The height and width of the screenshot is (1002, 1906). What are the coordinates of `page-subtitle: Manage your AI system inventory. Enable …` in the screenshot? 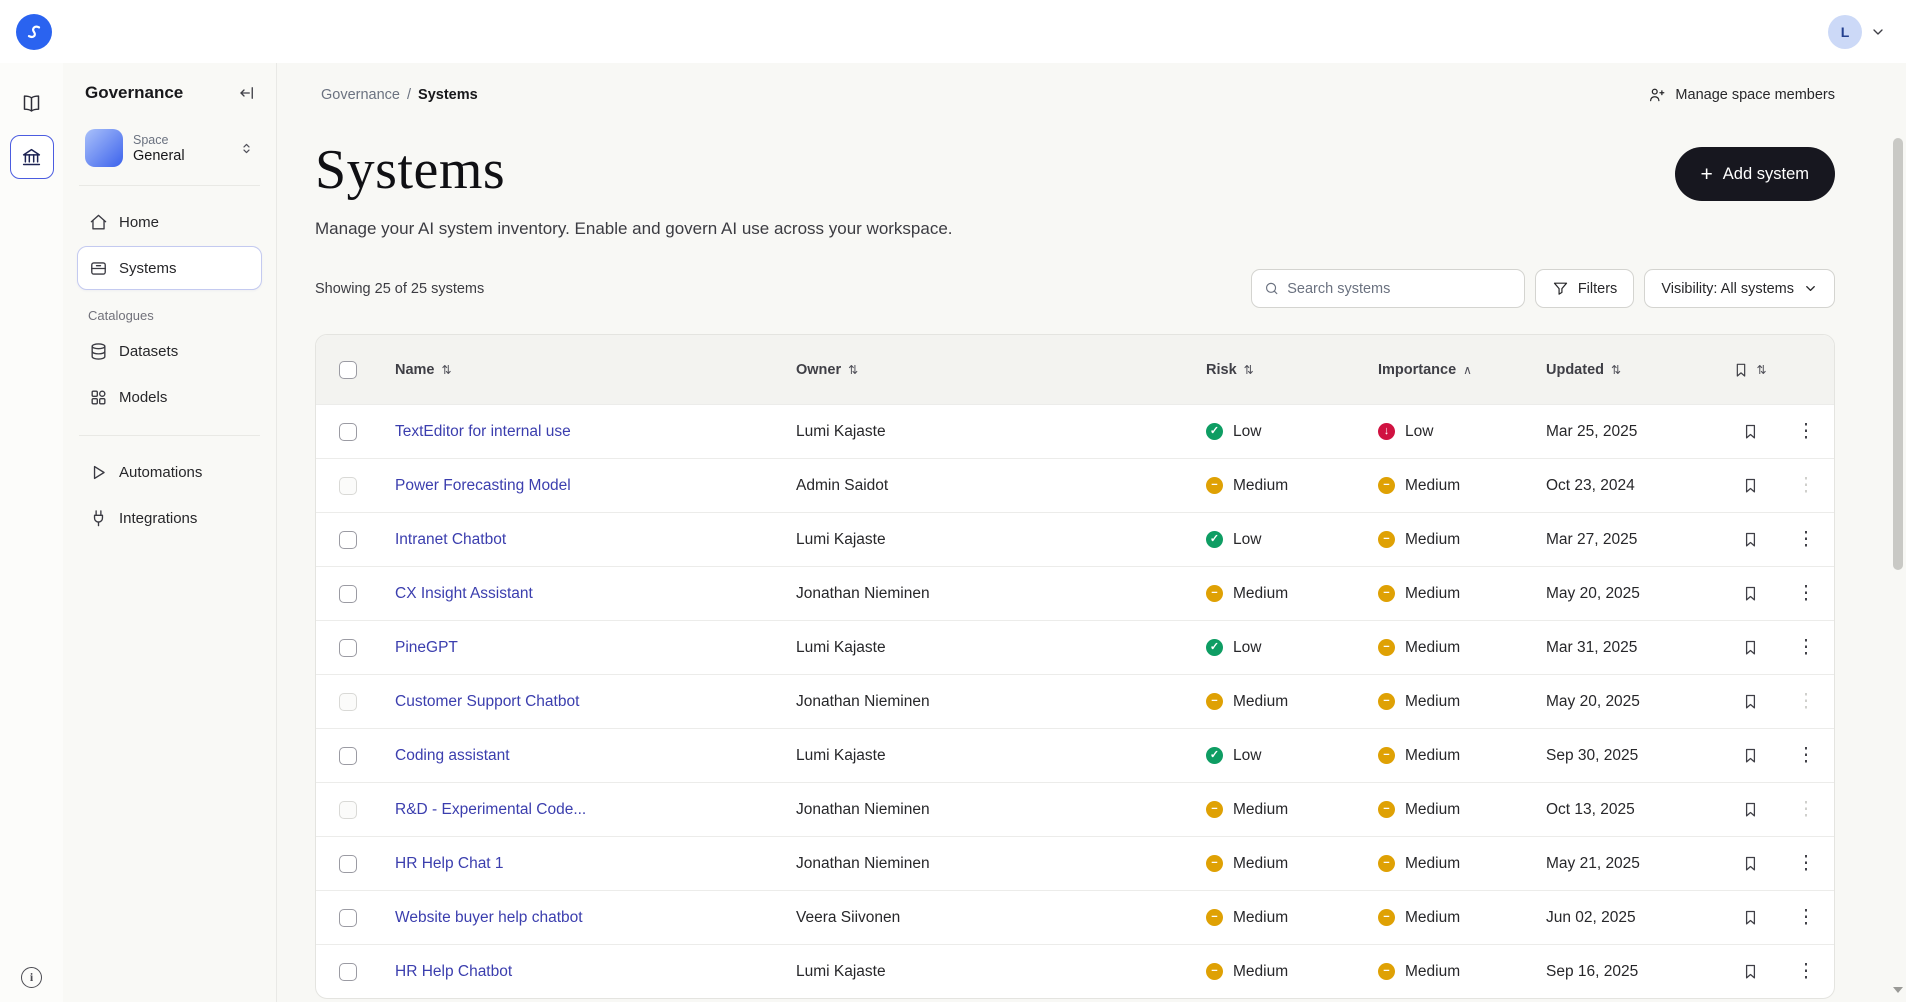 It's located at (634, 228).